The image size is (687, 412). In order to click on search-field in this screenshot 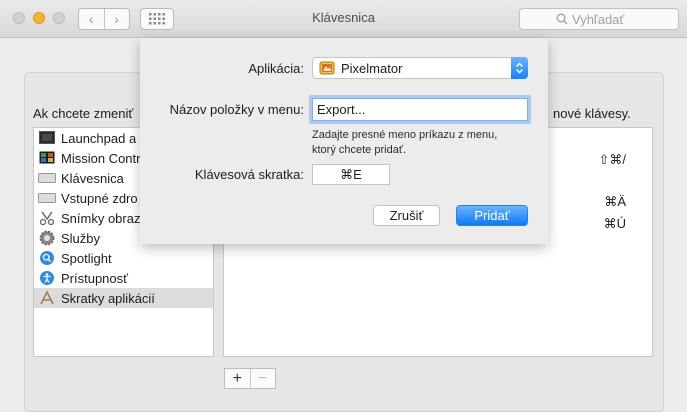, I will do `click(599, 19)`.